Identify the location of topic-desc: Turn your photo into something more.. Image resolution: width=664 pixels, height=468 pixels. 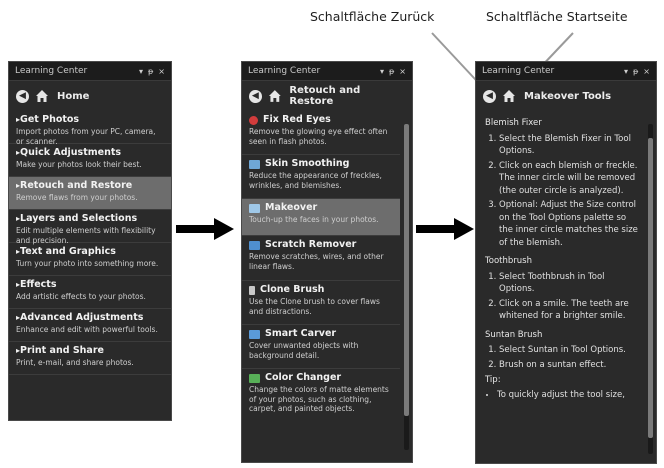
(87, 263).